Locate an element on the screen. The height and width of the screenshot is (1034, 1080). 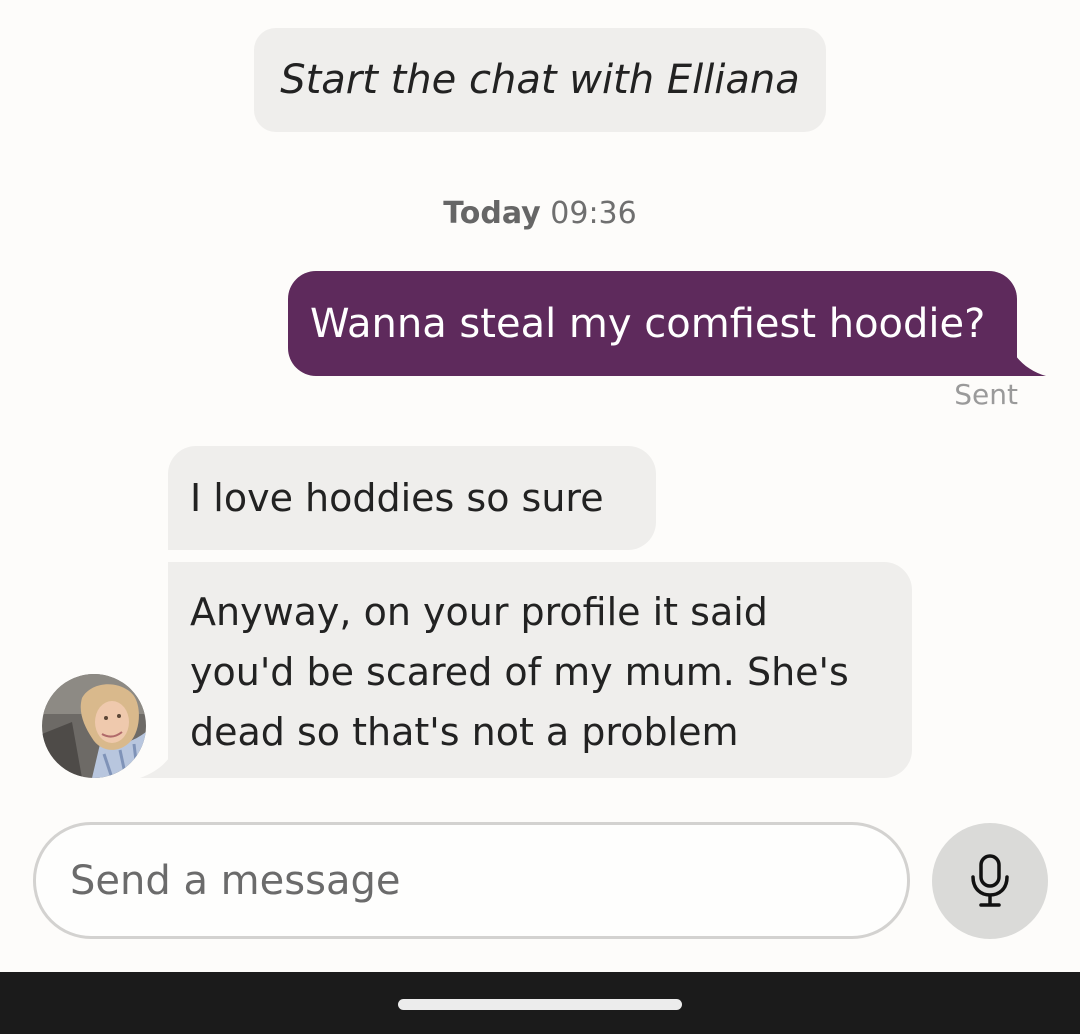
incoming-message-bubble: I love hoddies so sure is located at coordinates (412, 498).